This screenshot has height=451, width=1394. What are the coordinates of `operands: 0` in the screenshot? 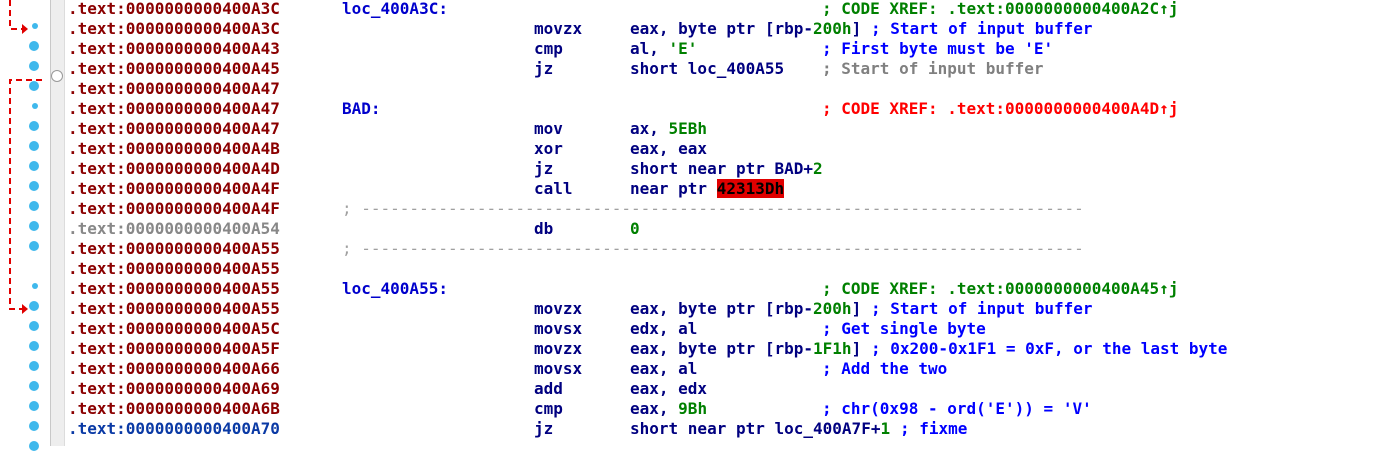 It's located at (635, 229).